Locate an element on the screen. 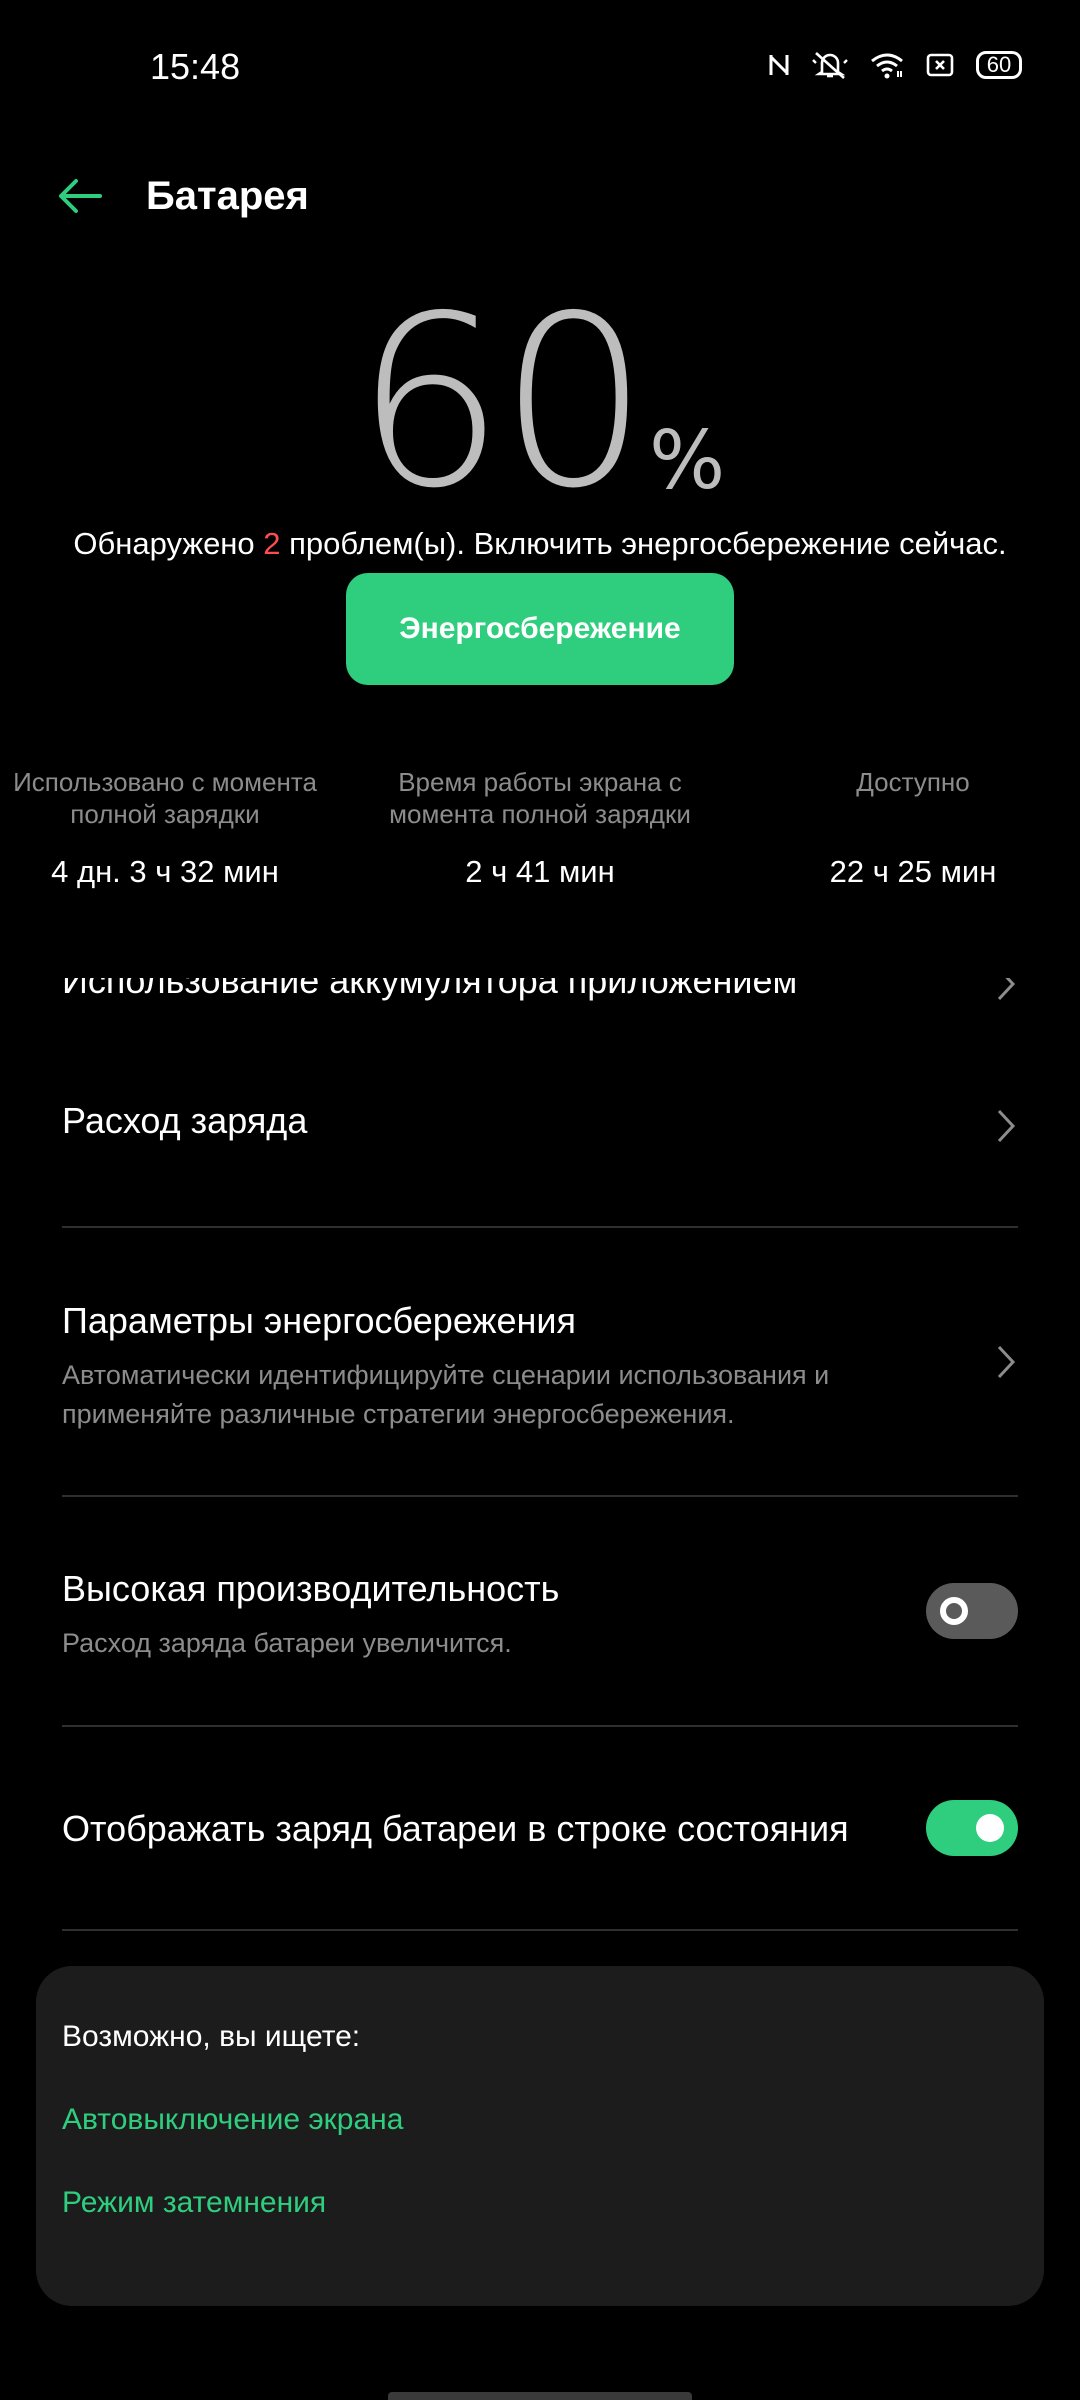 The height and width of the screenshot is (2400, 1080). high-performance-toggle is located at coordinates (972, 1611).